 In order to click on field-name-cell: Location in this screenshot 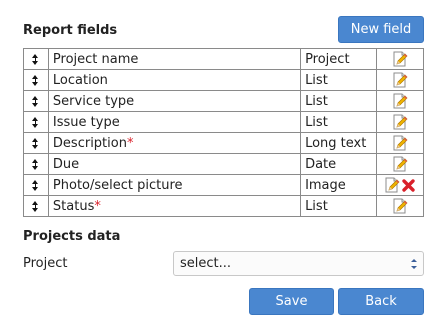, I will do `click(174, 80)`.